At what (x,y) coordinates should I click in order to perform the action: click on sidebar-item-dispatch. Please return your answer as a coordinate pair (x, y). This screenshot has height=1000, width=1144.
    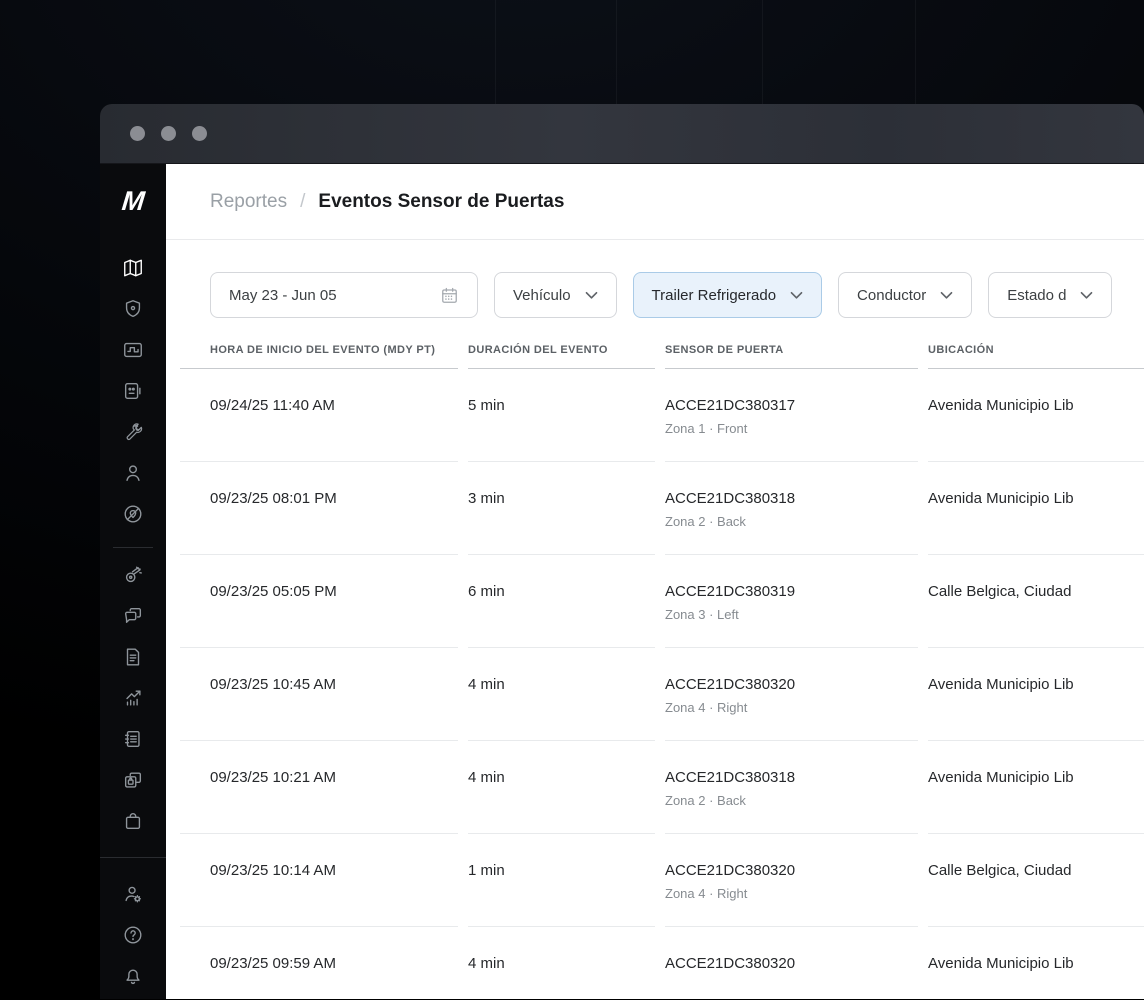
    Looking at the image, I should click on (133, 516).